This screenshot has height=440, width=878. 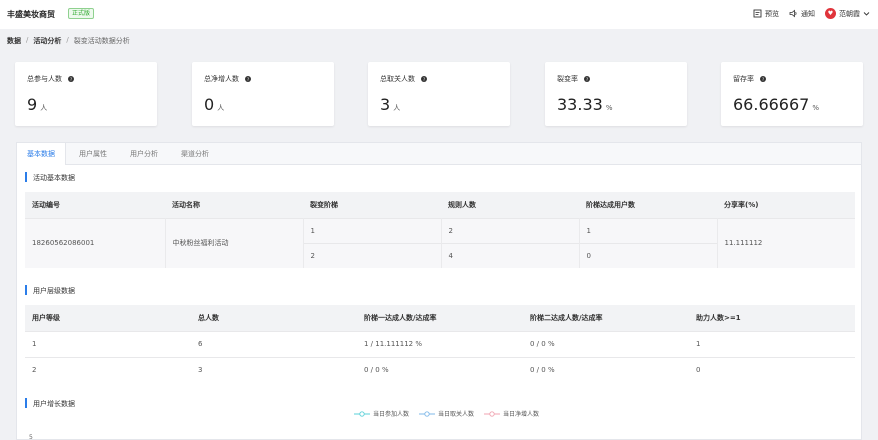 What do you see at coordinates (81, 13) in the screenshot?
I see `edition-badge: 正式版` at bounding box center [81, 13].